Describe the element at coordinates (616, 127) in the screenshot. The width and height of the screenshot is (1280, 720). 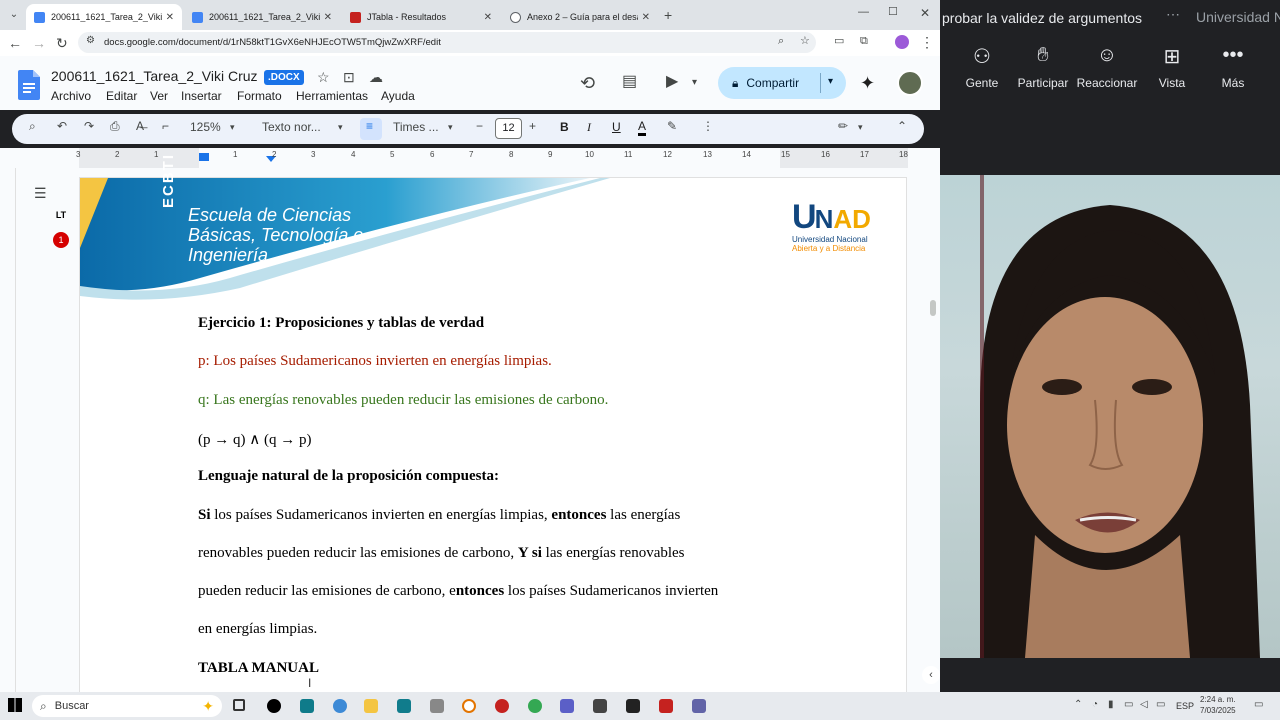
I see `underline-icon: U` at that location.